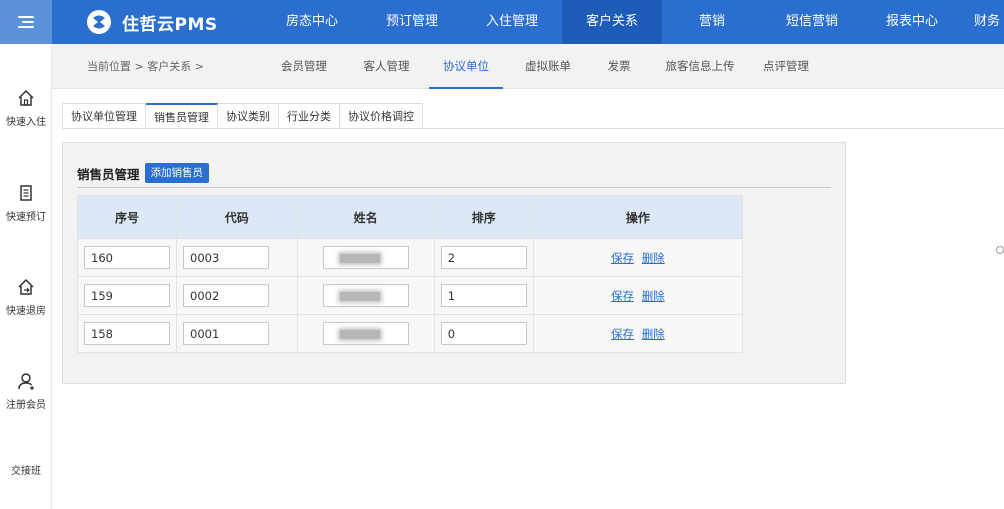 The height and width of the screenshot is (509, 1004). What do you see at coordinates (412, 22) in the screenshot?
I see `nav-item-reservations: 预订管理` at bounding box center [412, 22].